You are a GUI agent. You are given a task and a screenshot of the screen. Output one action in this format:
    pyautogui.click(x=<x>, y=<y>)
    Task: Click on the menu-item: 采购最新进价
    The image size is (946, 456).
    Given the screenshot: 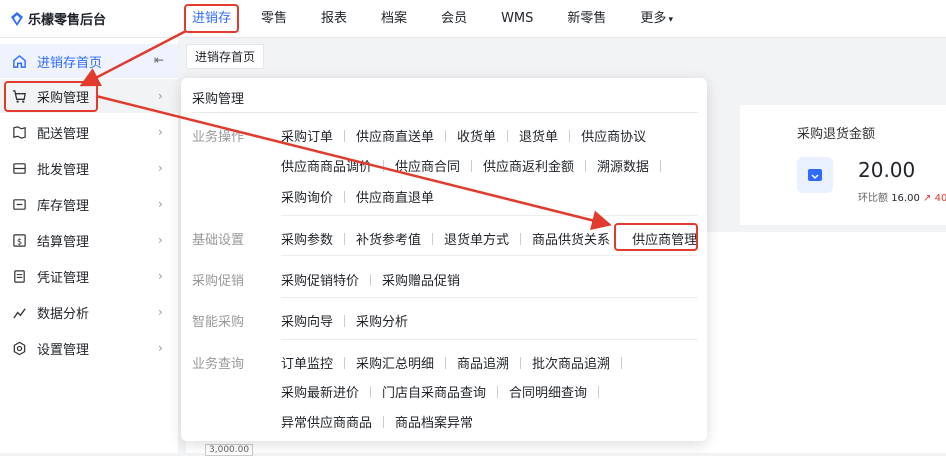 What is the action you would take?
    pyautogui.click(x=320, y=391)
    